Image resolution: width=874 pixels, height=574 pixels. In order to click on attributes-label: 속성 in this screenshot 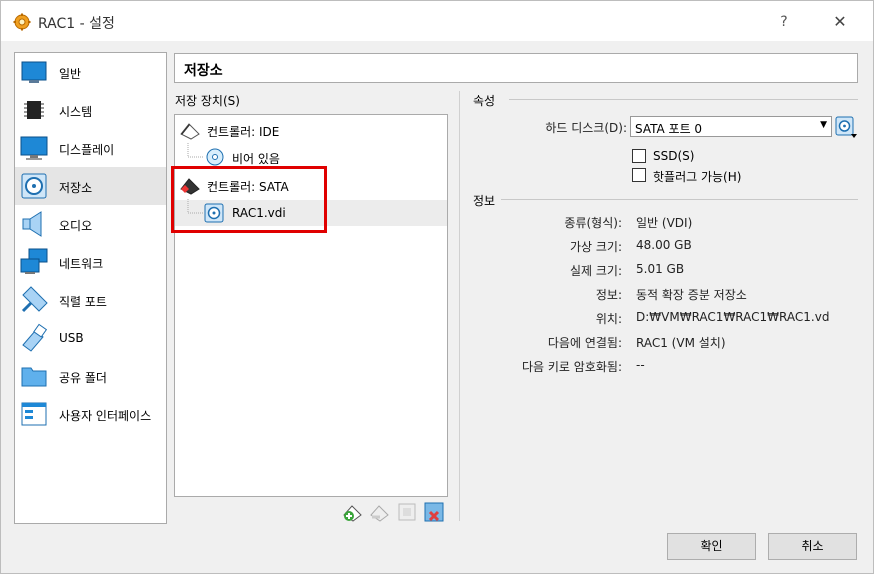, I will do `click(484, 101)`.